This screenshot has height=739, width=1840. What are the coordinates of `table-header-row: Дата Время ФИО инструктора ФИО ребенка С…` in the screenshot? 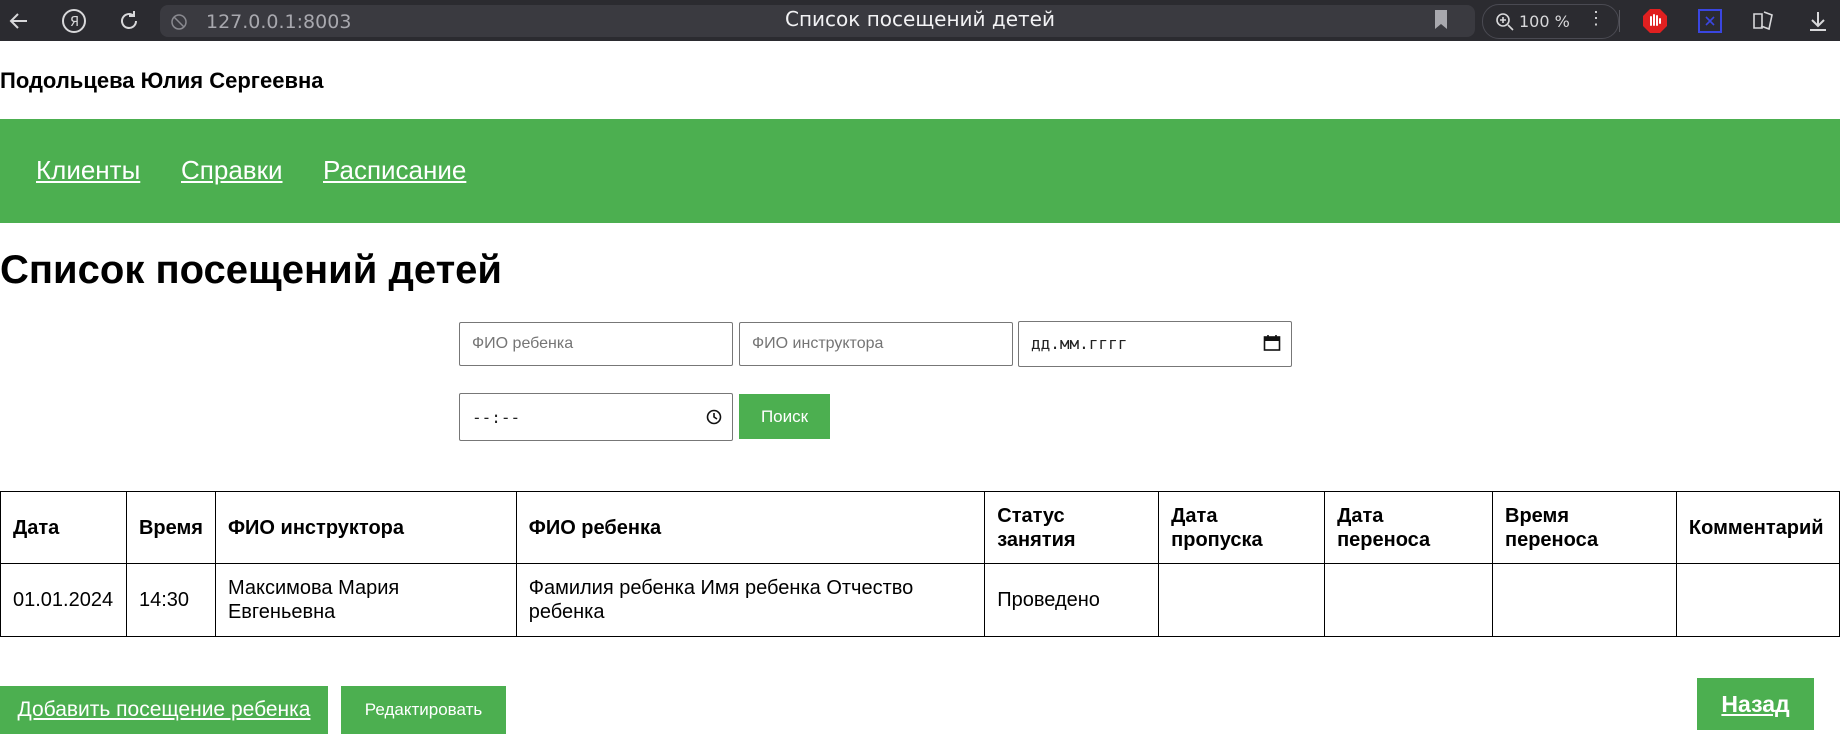 It's located at (920, 527).